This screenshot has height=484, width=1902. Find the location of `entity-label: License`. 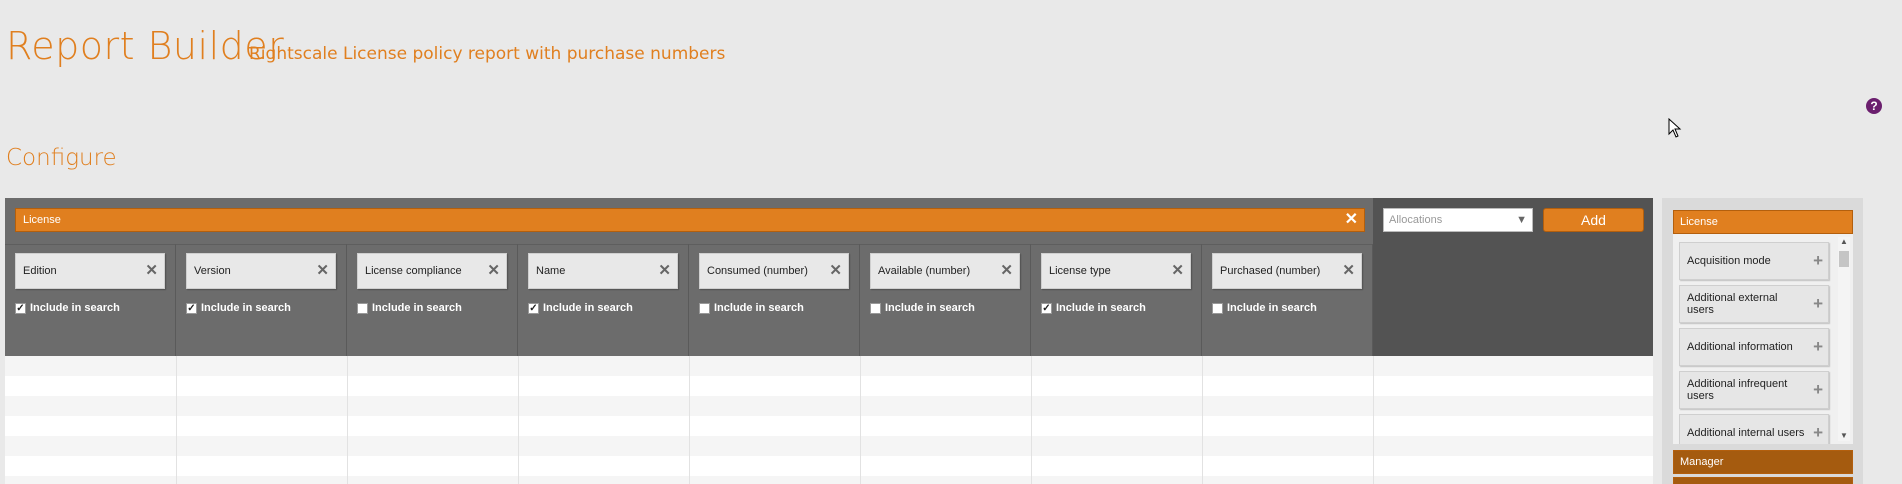

entity-label: License is located at coordinates (42, 220).